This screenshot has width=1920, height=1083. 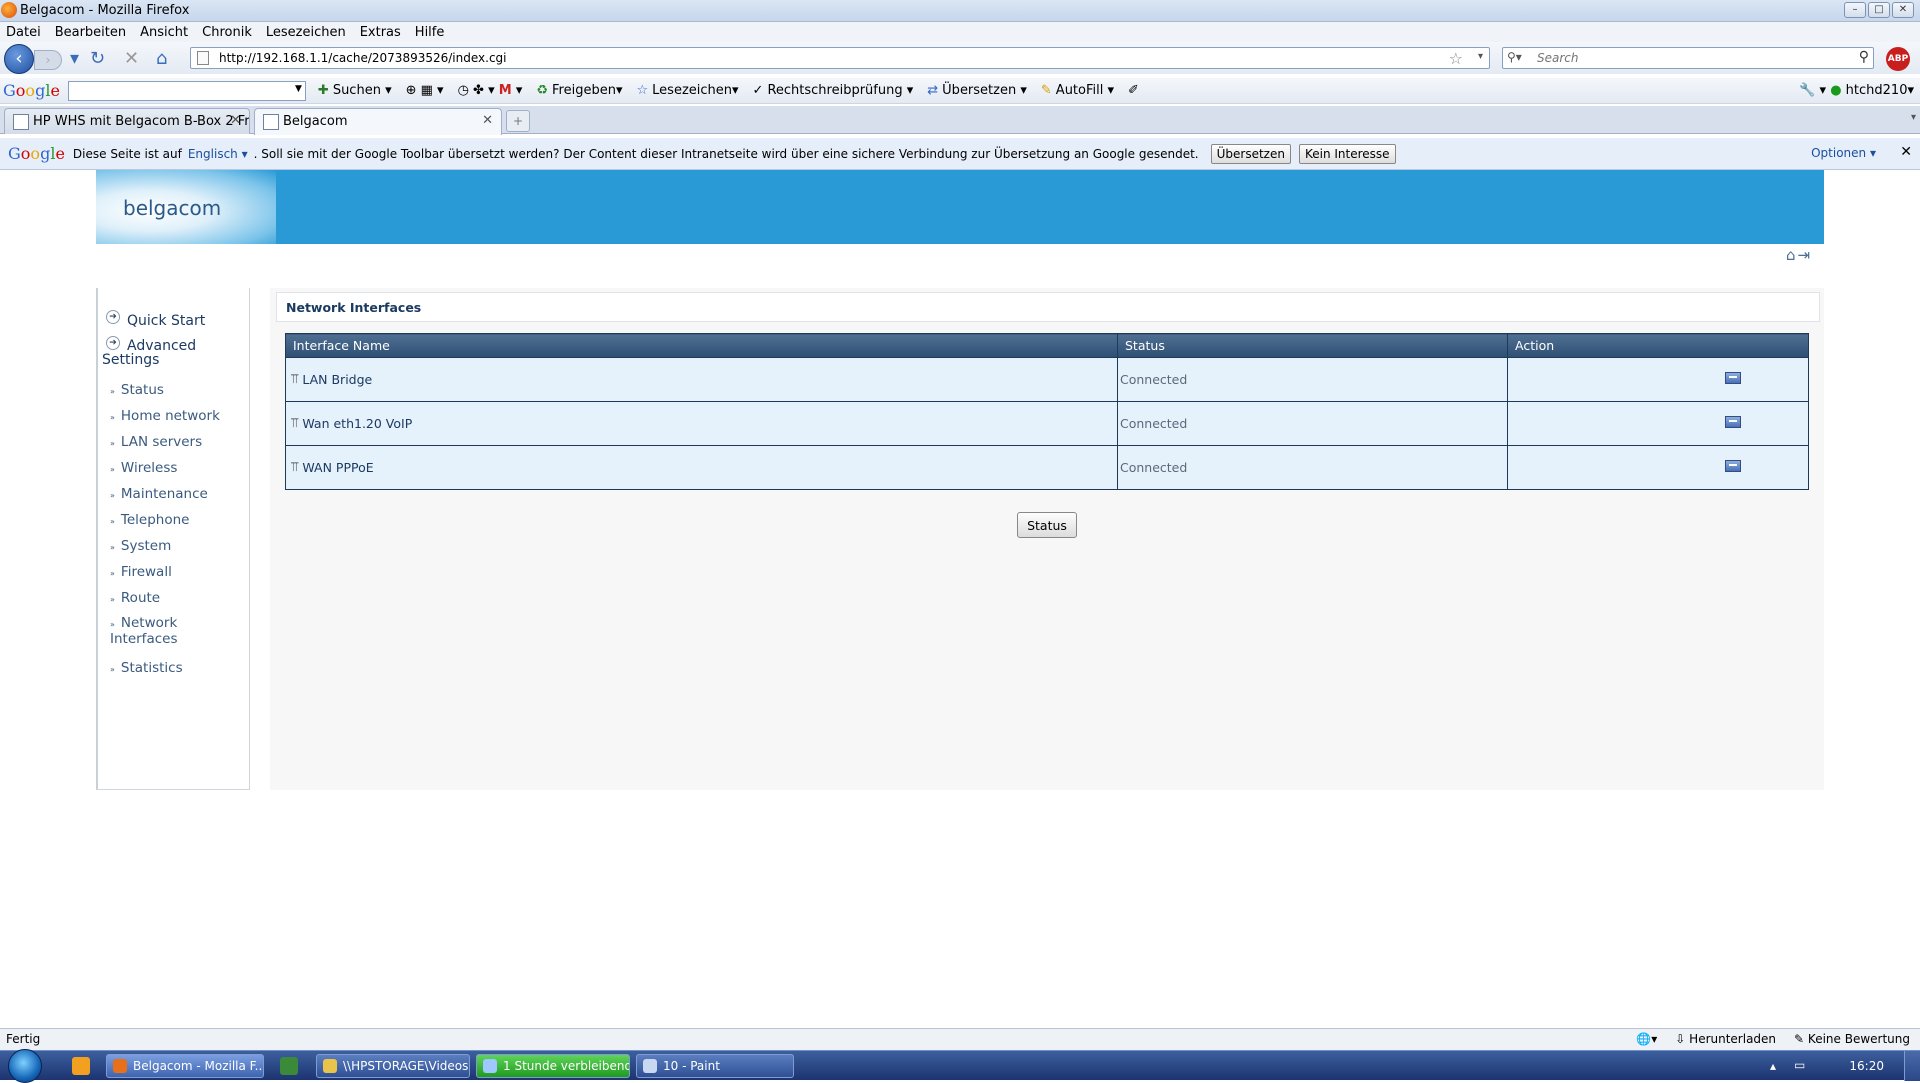 I want to click on tab-belgacom: Belgacom ✕, so click(x=378, y=121).